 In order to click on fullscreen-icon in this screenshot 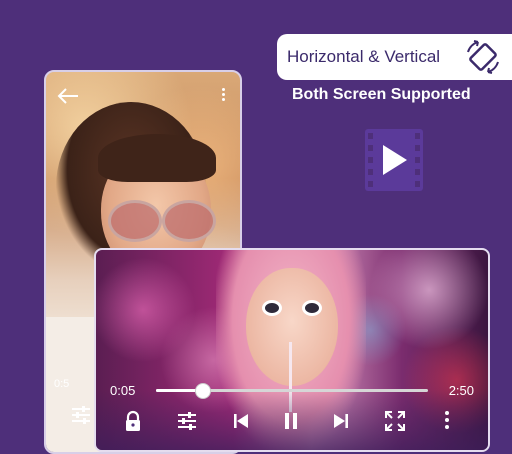, I will do `click(395, 421)`.